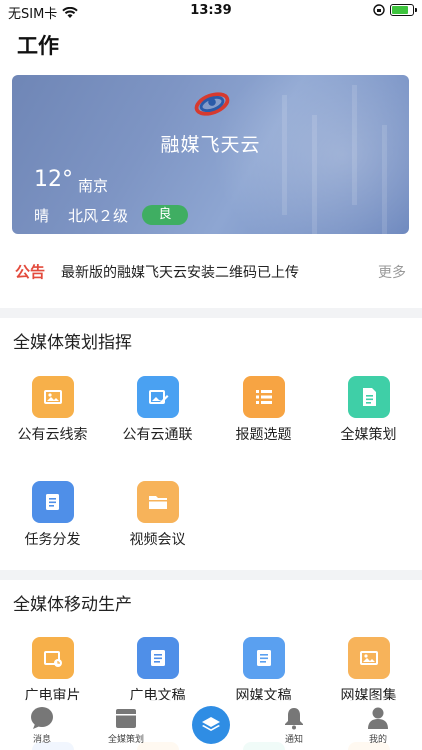 The image size is (422, 750). What do you see at coordinates (165, 215) in the screenshot?
I see `air-quality-badge: 良` at bounding box center [165, 215].